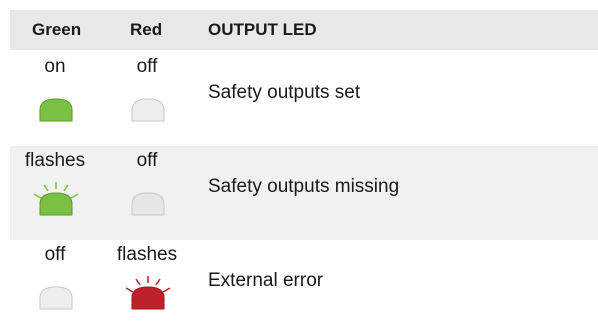 Image resolution: width=598 pixels, height=334 pixels. What do you see at coordinates (262, 29) in the screenshot?
I see `header-output-led: OUTPUT LED` at bounding box center [262, 29].